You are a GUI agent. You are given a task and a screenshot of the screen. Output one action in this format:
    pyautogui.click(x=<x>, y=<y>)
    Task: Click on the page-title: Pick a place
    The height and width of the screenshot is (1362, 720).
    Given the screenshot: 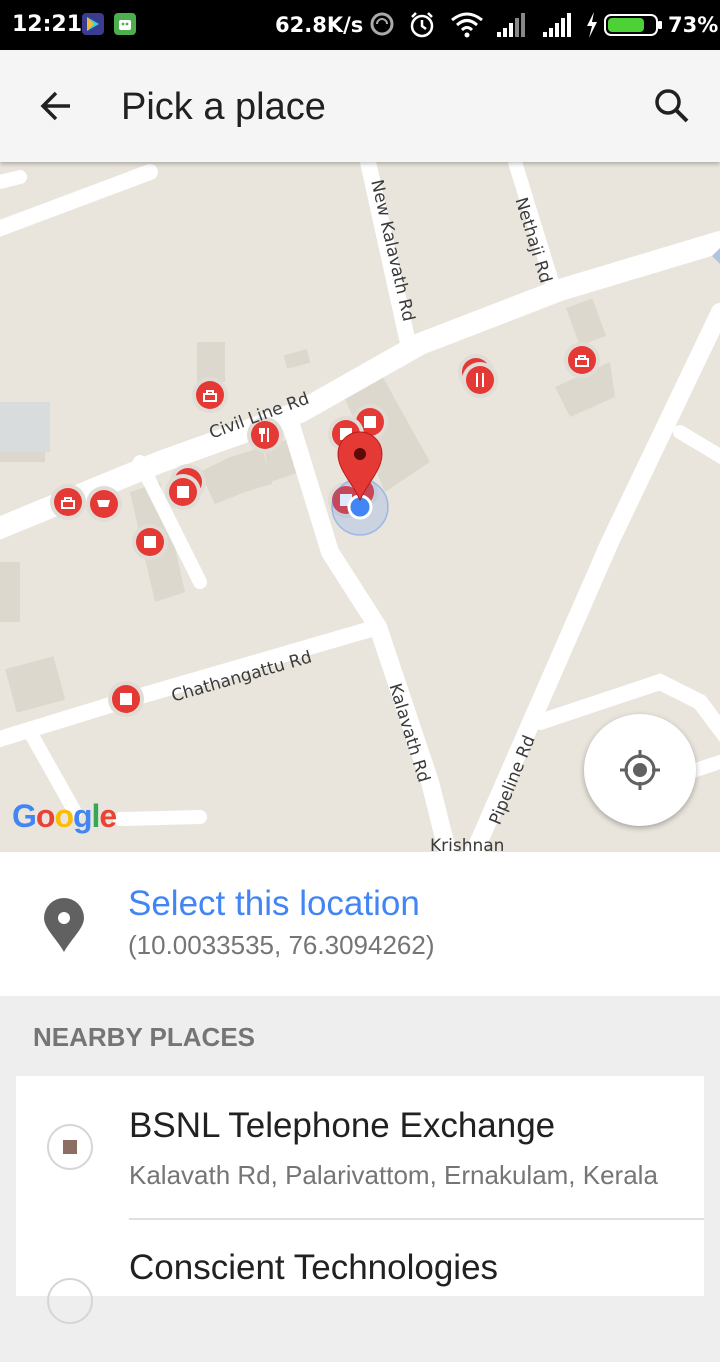 What is the action you would take?
    pyautogui.click(x=223, y=107)
    